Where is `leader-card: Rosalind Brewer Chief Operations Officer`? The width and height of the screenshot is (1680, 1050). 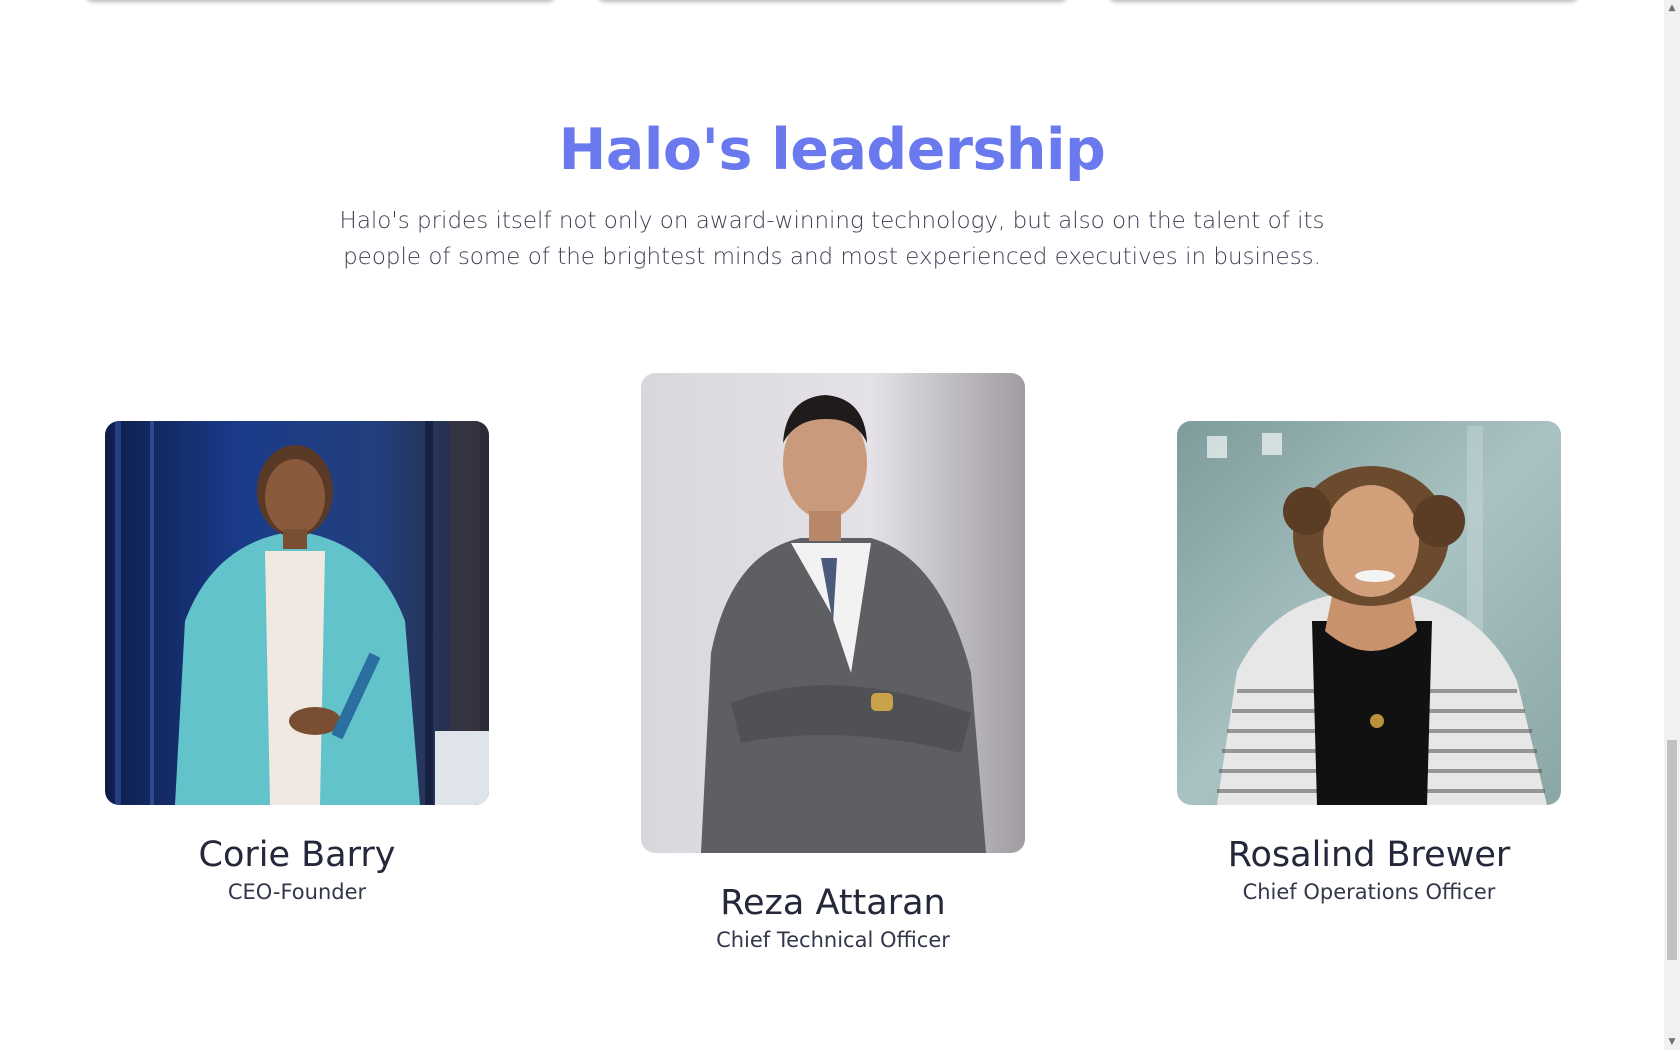 leader-card: Rosalind Brewer Chief Operations Officer is located at coordinates (1369, 664).